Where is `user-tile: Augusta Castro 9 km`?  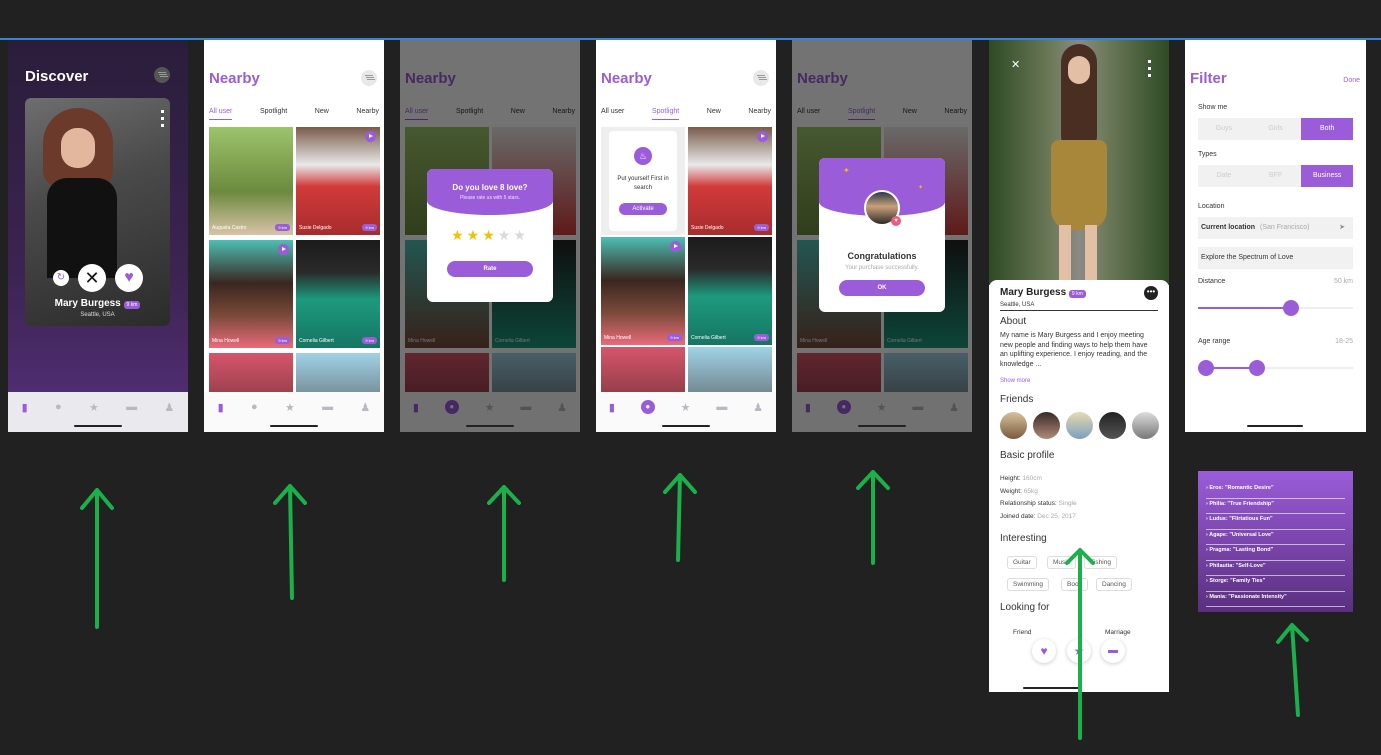
user-tile: Augusta Castro 9 km is located at coordinates (251, 181).